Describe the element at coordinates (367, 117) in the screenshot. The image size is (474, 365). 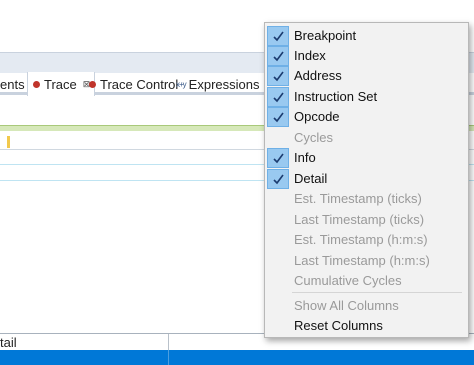
I see `menu-item-opcode: Opcode` at that location.